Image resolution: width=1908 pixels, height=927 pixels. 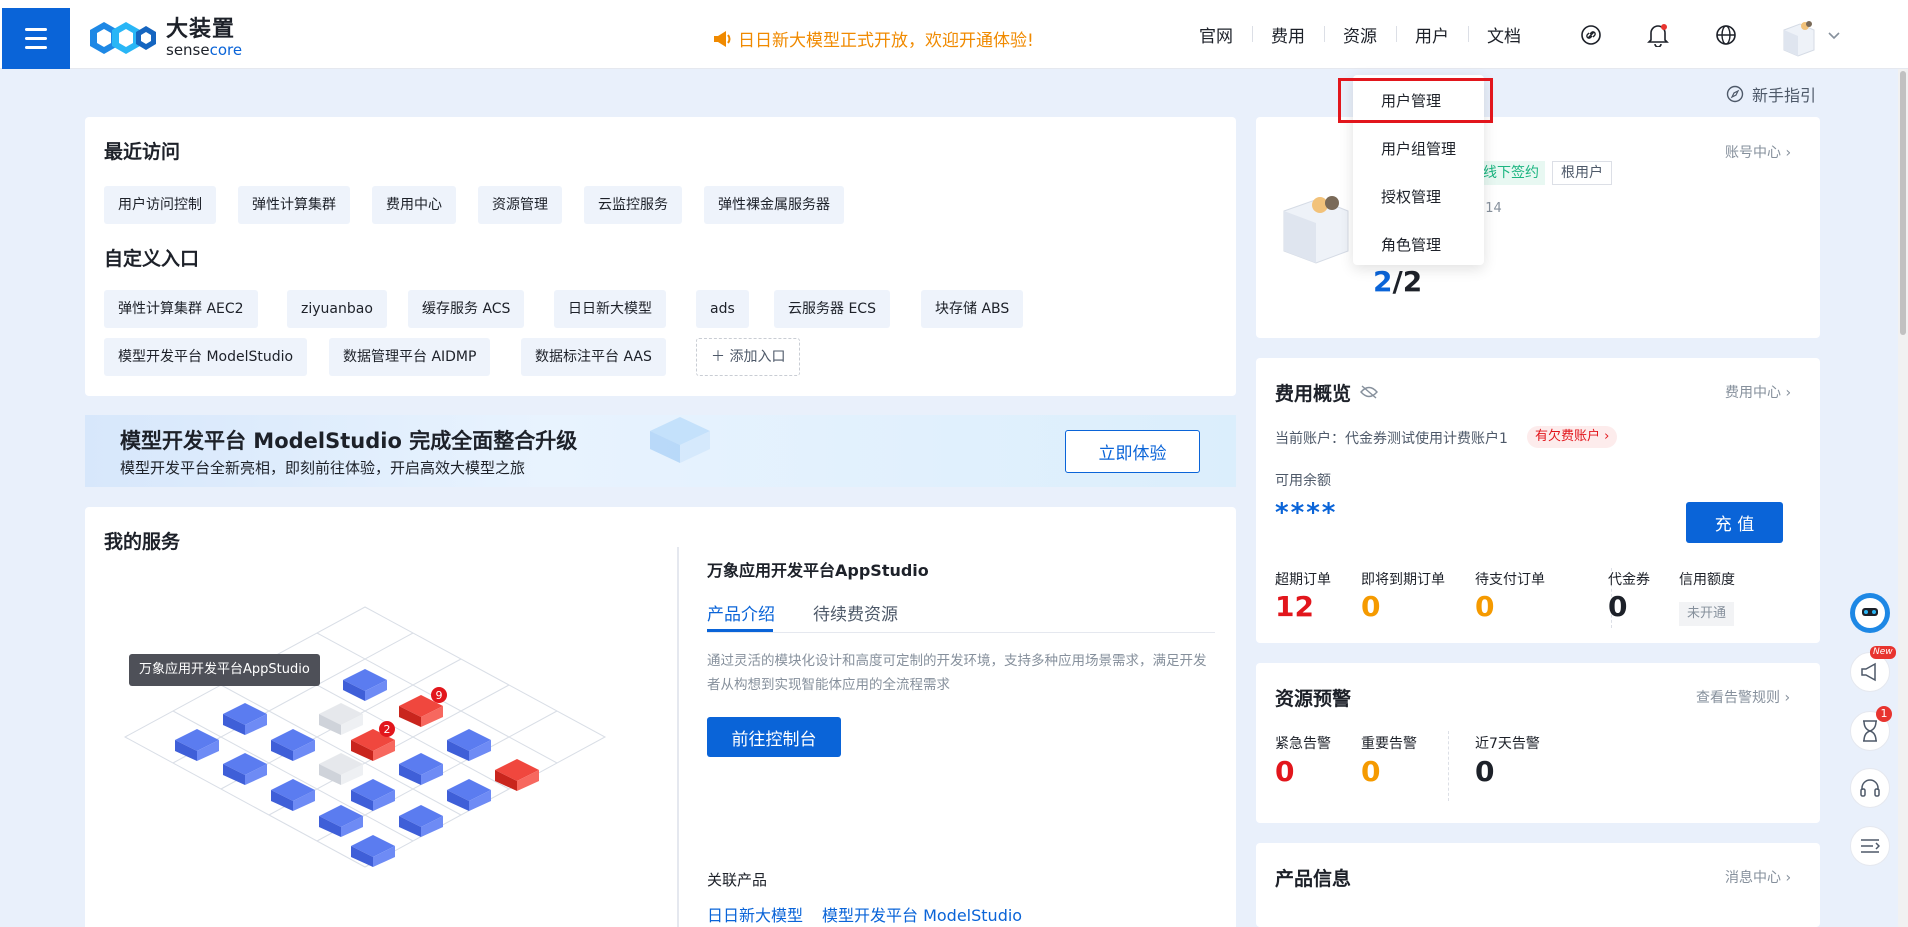 I want to click on tab-product-intro: 产品介绍, so click(x=741, y=612).